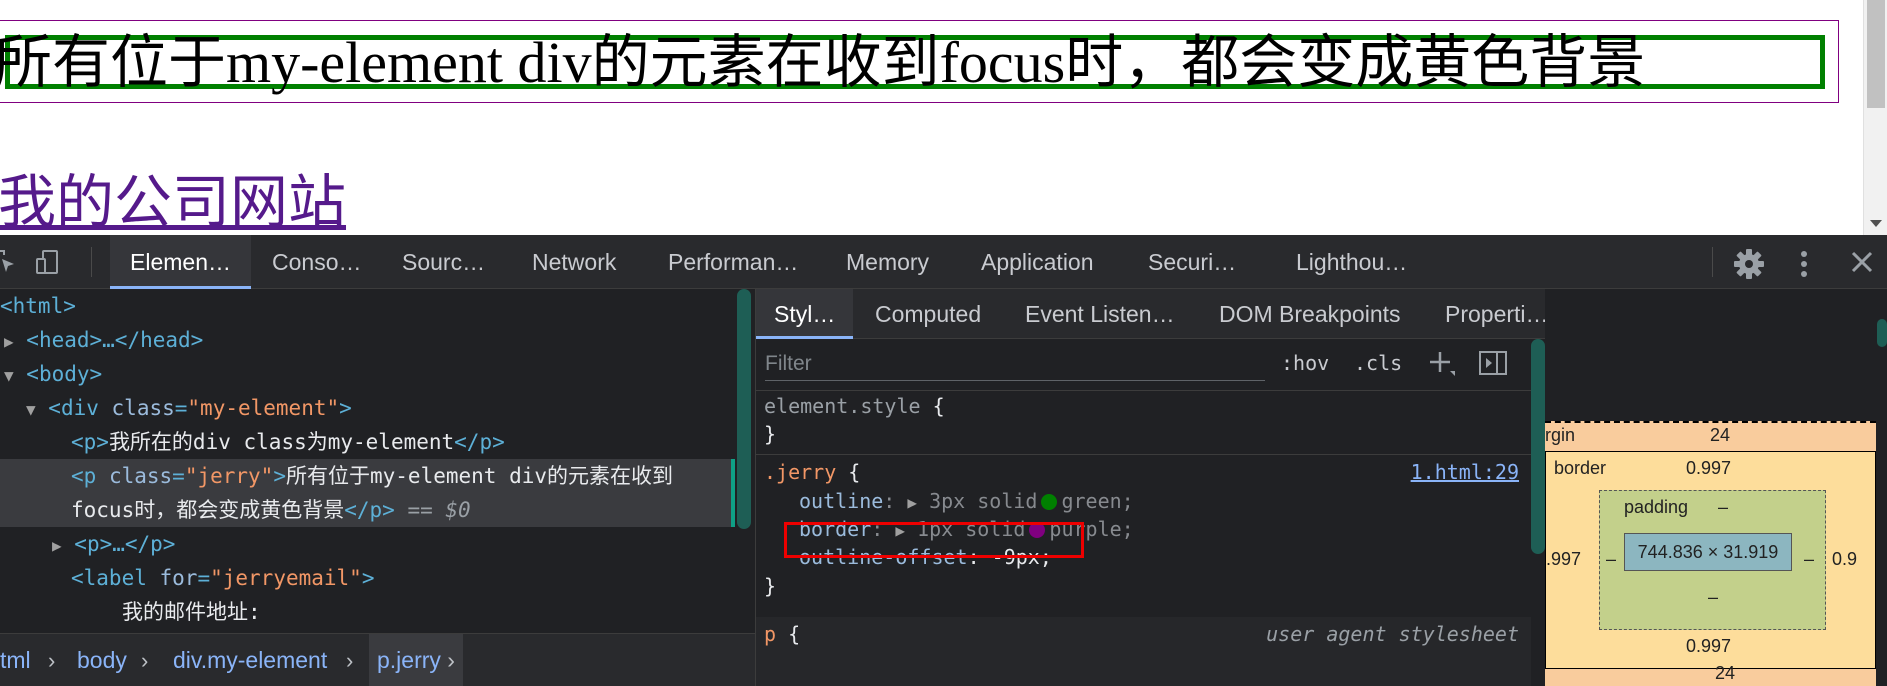 This screenshot has width=1887, height=686. What do you see at coordinates (189, 408) in the screenshot?
I see `dom-node-div-my-element: ▼ <div class="my-element">` at bounding box center [189, 408].